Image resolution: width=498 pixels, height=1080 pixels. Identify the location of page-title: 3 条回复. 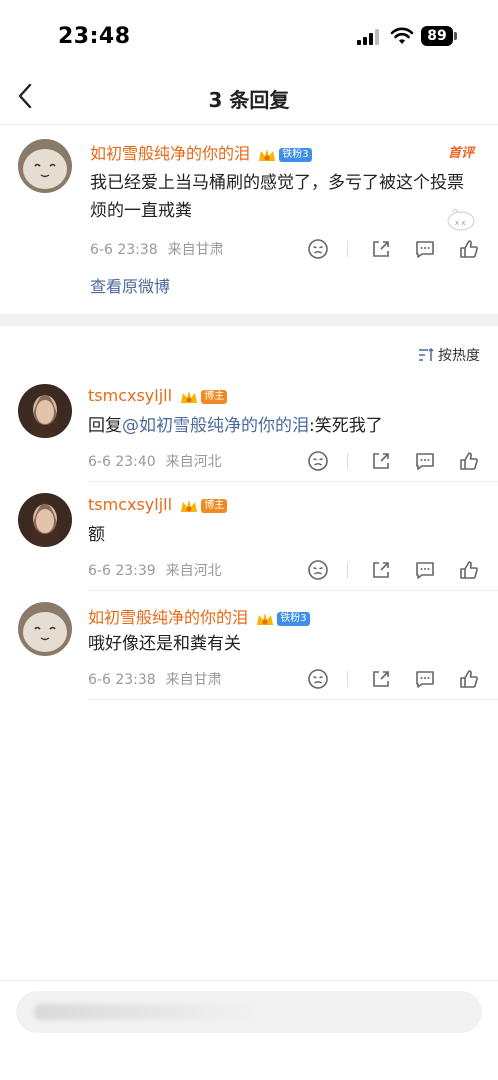
(249, 100).